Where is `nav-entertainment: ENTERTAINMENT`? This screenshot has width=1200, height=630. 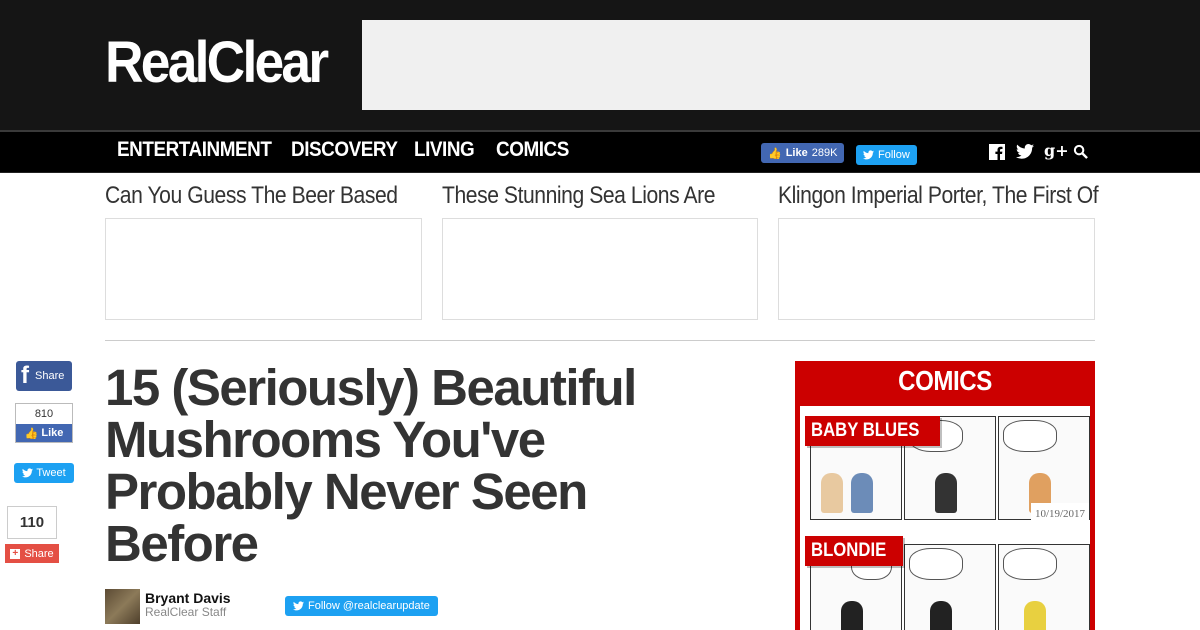 nav-entertainment: ENTERTAINMENT is located at coordinates (194, 150).